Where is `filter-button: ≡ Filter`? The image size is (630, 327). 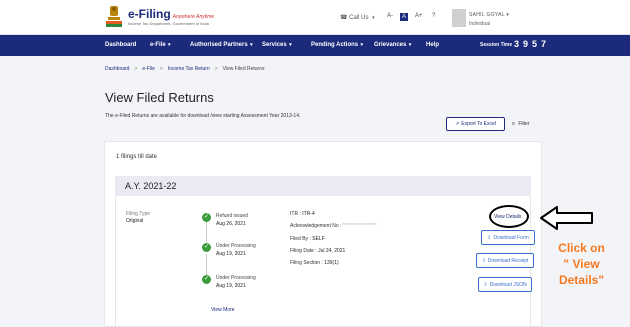 filter-button: ≡ Filter is located at coordinates (520, 124).